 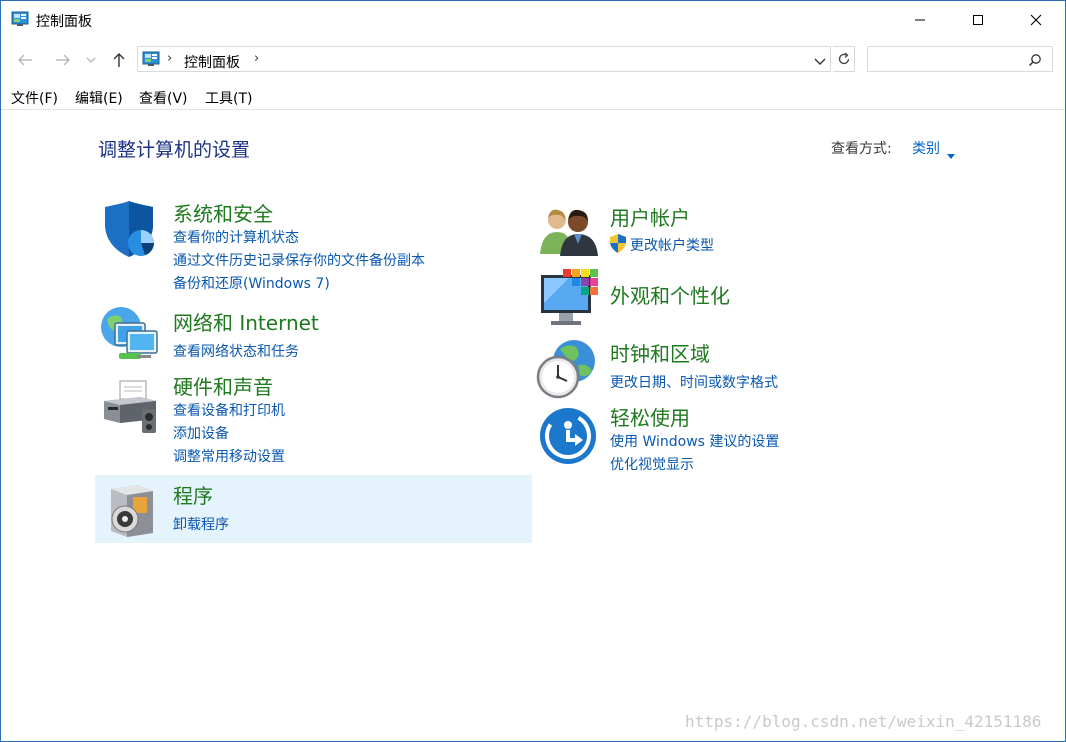 I want to click on refresh-icon, so click(x=843, y=58).